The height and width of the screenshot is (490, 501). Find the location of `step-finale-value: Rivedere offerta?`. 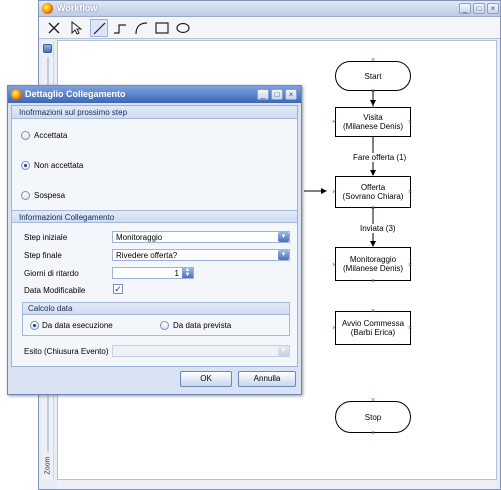

step-finale-value: Rivedere offerta? is located at coordinates (147, 255).